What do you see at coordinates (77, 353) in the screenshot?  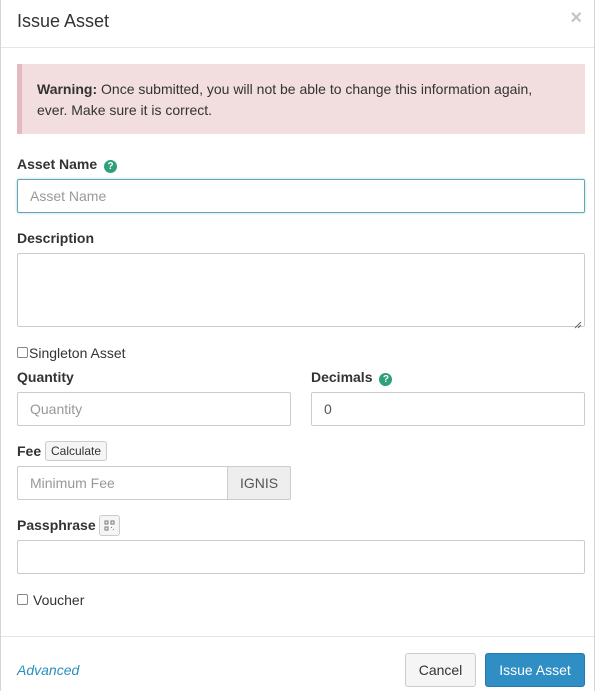 I see `singleton-label: Singleton Asset` at bounding box center [77, 353].